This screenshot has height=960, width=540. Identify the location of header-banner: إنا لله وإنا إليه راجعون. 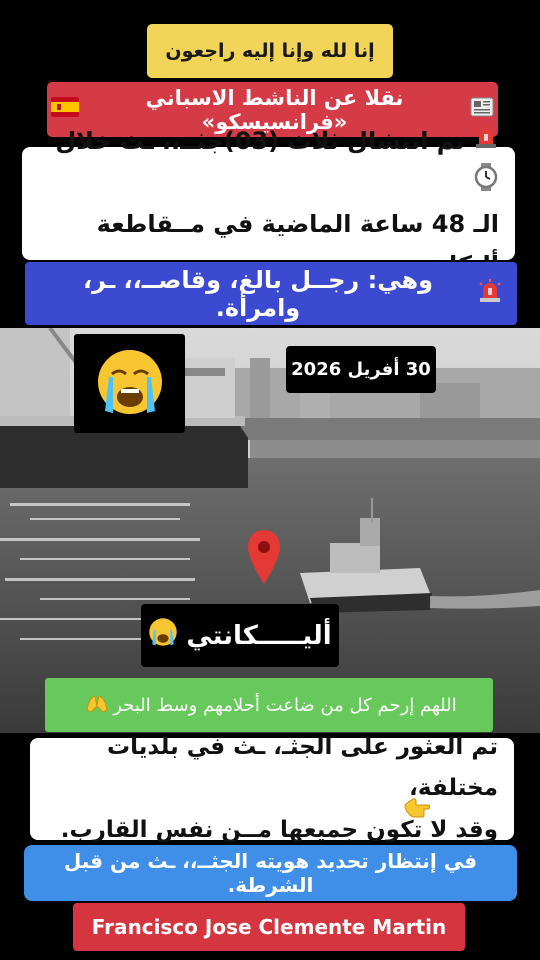
(270, 51).